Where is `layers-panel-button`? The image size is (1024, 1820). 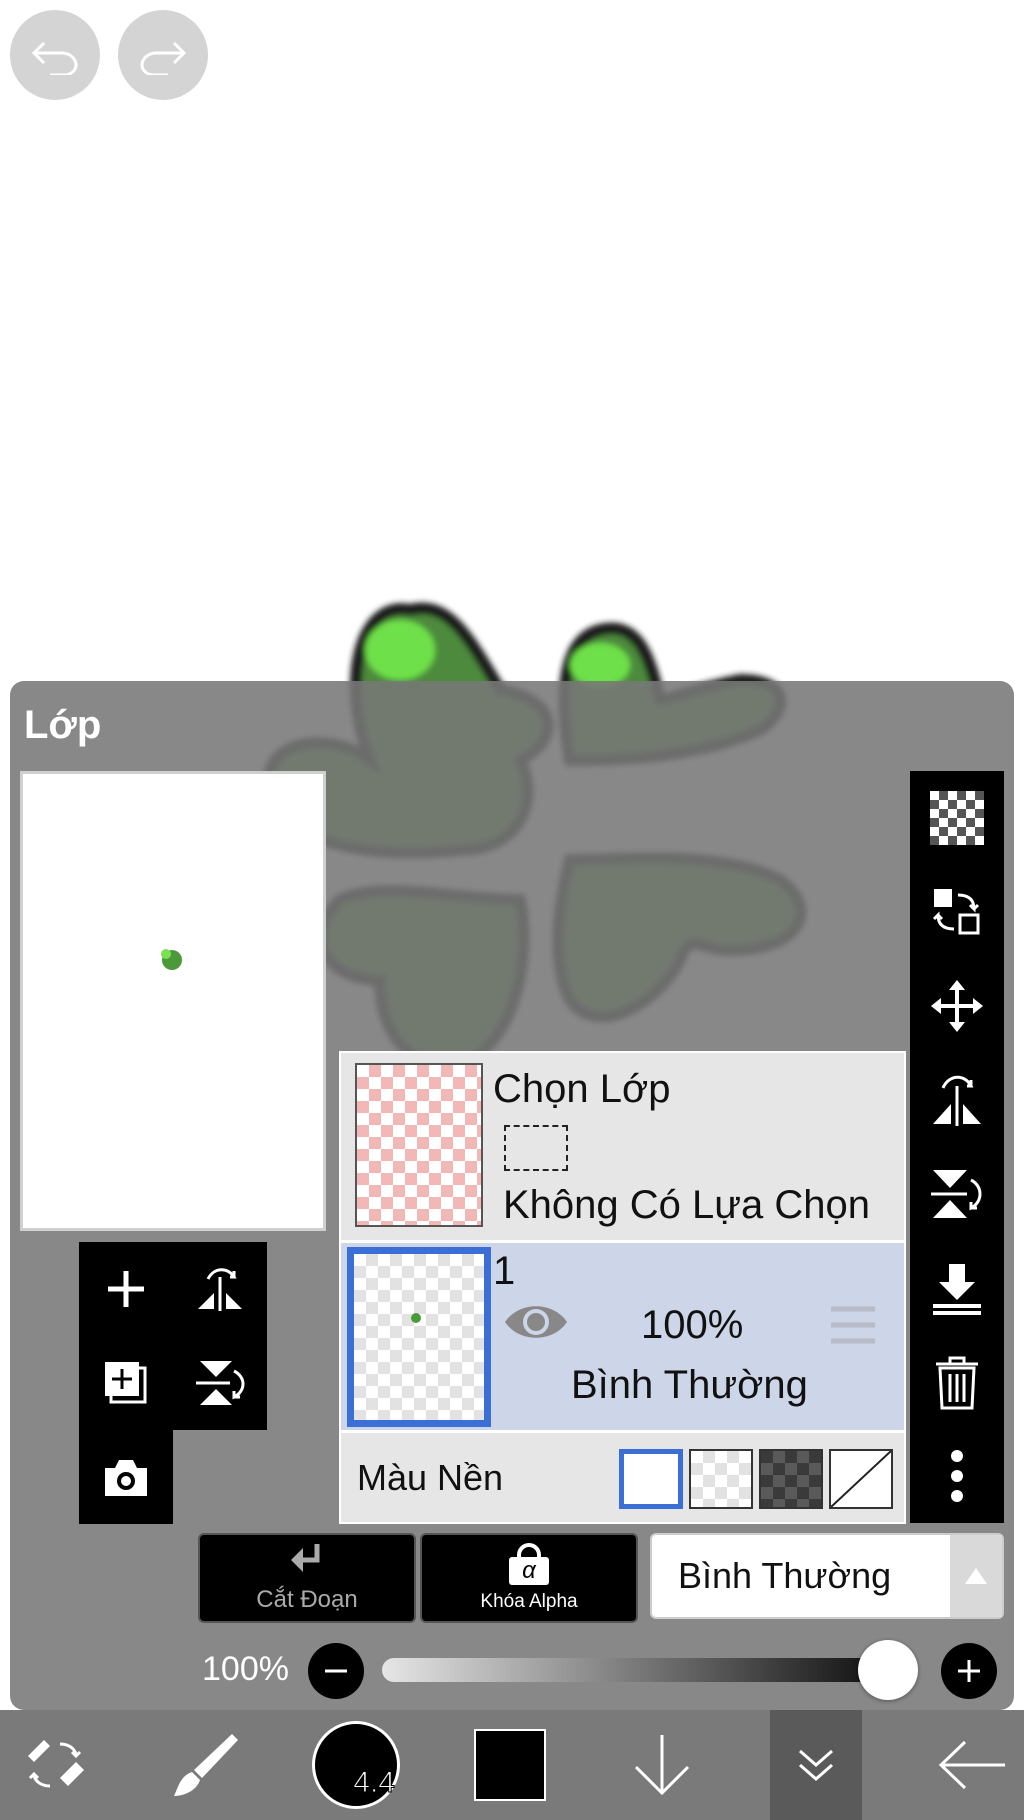
layers-panel-button is located at coordinates (816, 1765).